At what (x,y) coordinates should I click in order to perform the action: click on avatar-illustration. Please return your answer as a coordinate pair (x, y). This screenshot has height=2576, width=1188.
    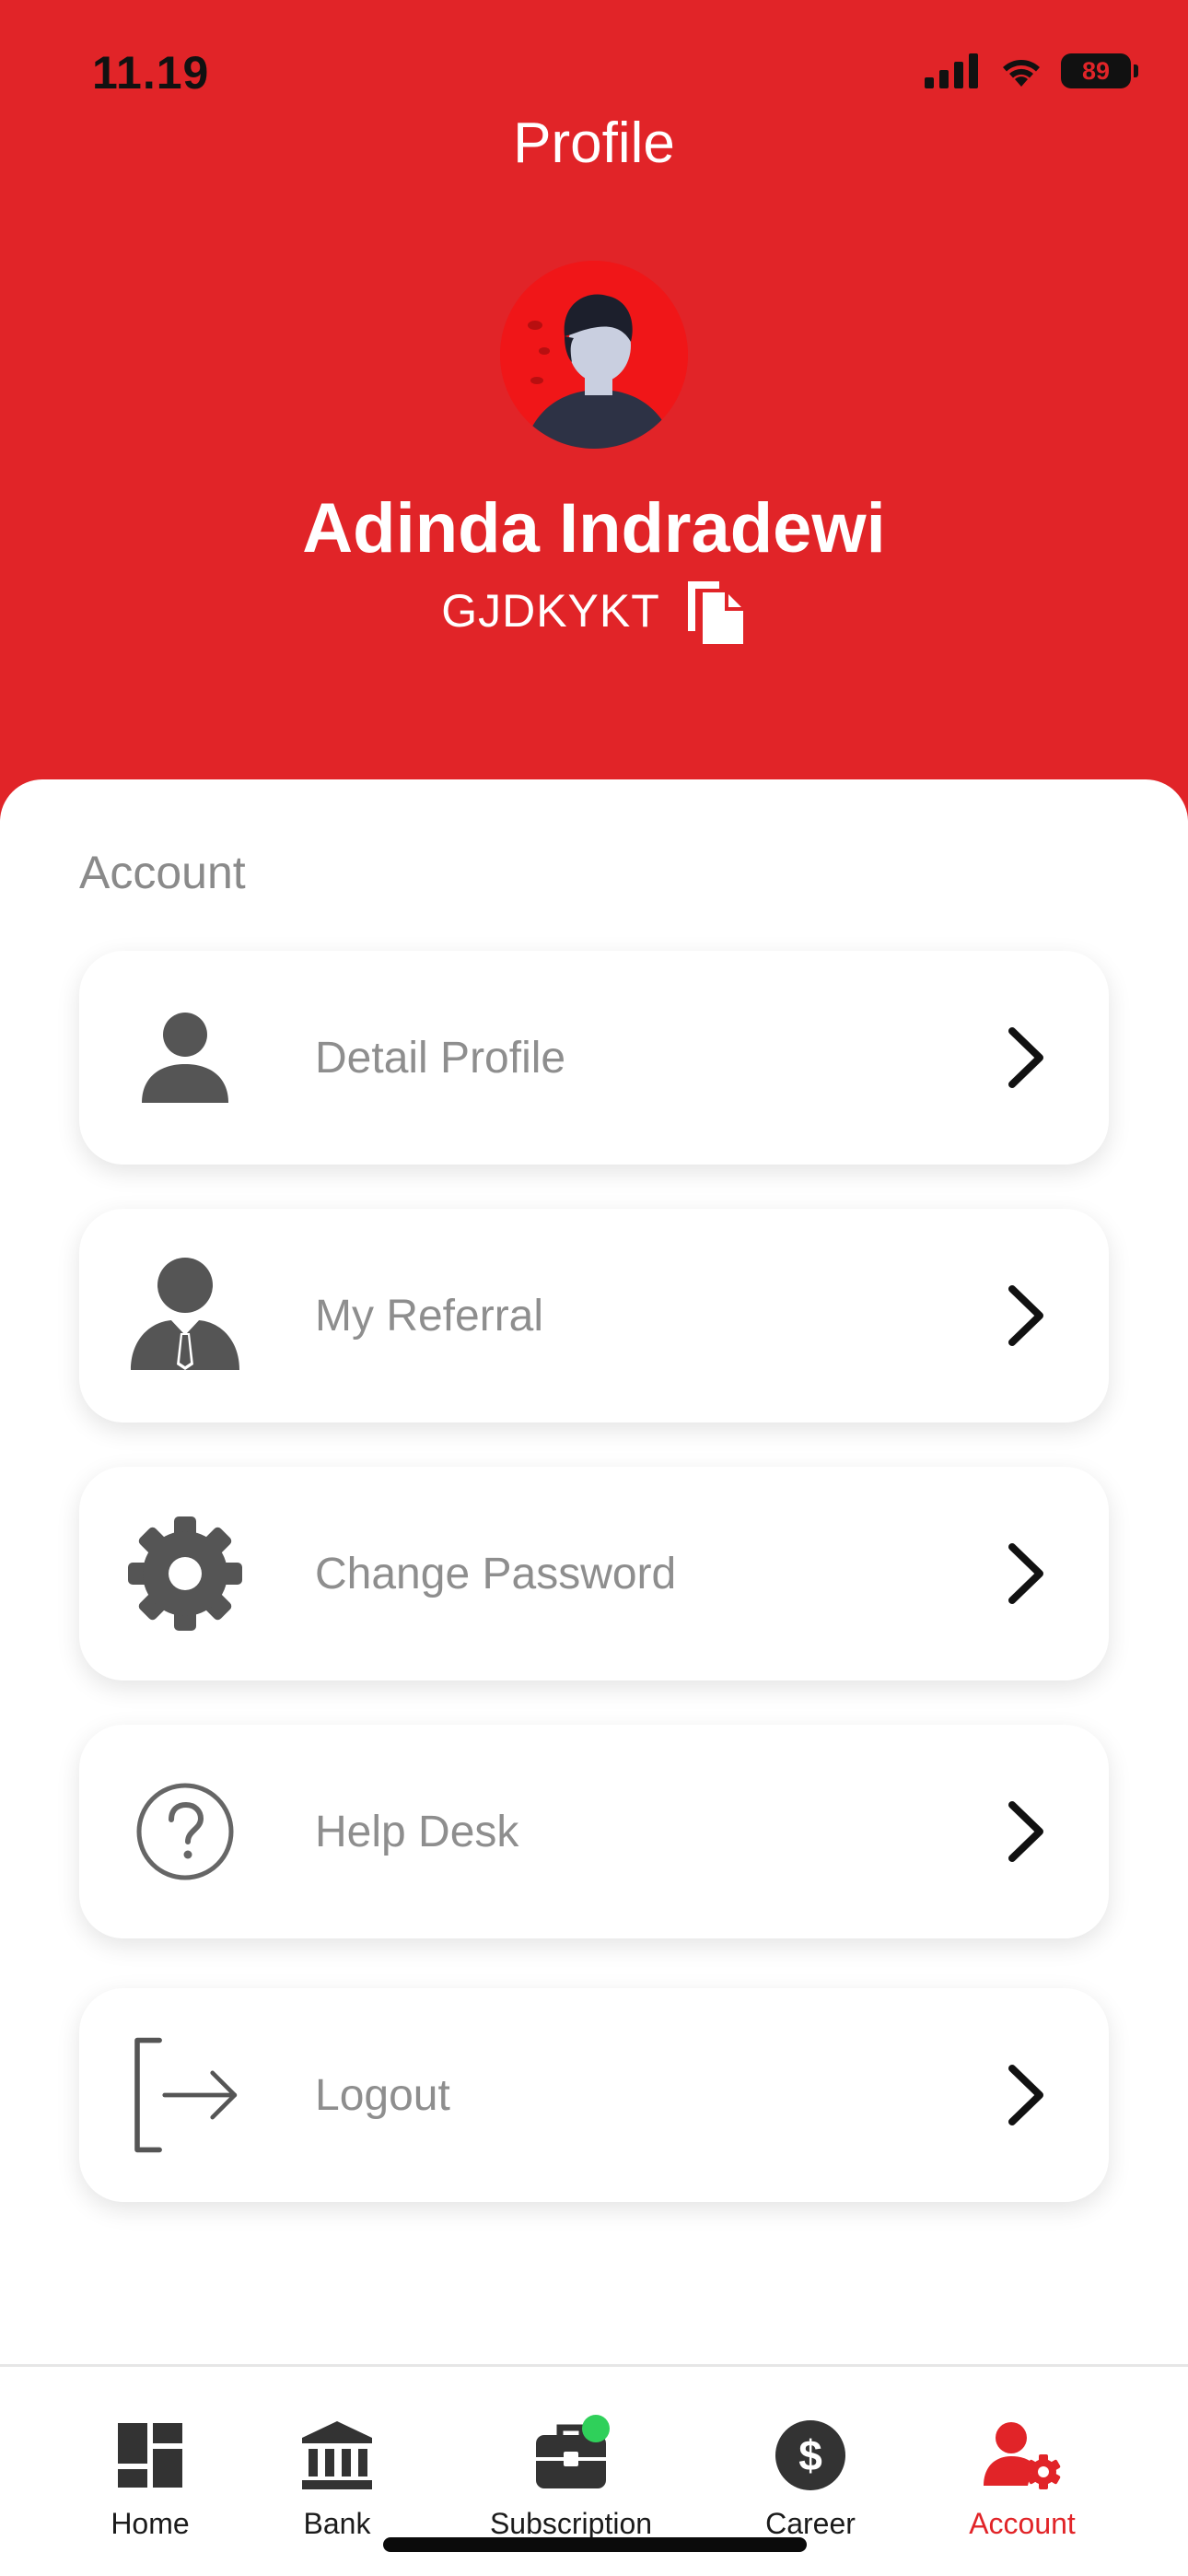
    Looking at the image, I should click on (594, 355).